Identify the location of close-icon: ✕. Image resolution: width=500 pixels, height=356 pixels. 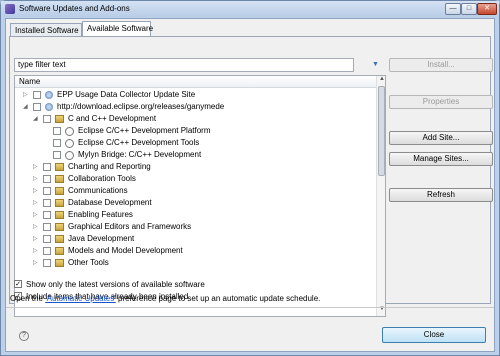
(487, 9).